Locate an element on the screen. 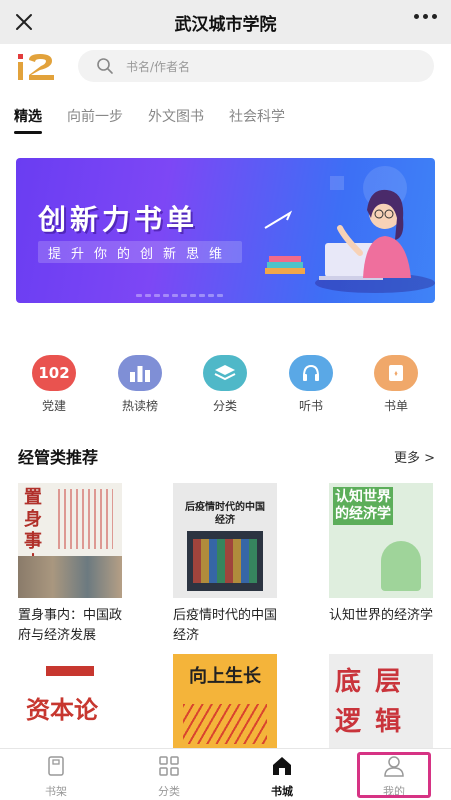 Image resolution: width=451 pixels, height=800 pixels. home-icon is located at coordinates (282, 766).